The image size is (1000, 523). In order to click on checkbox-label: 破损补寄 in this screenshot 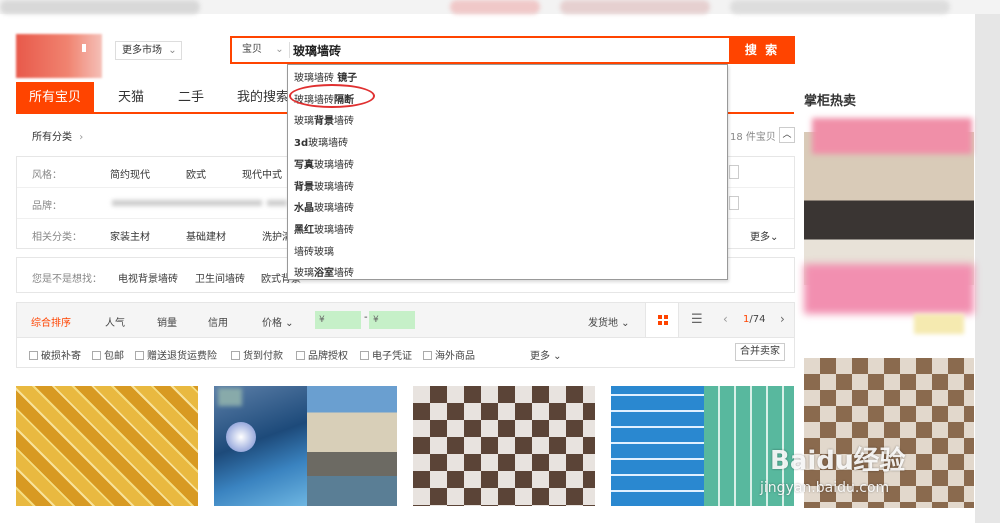, I will do `click(61, 356)`.